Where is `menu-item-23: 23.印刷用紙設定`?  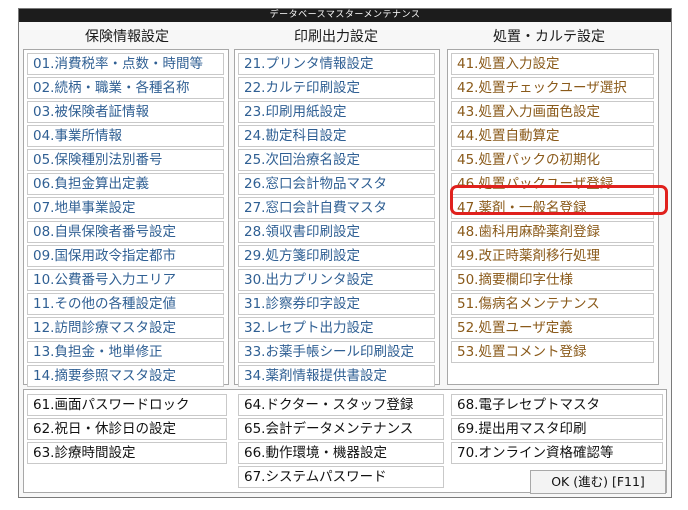
menu-item-23: 23.印刷用紙設定 is located at coordinates (336, 112).